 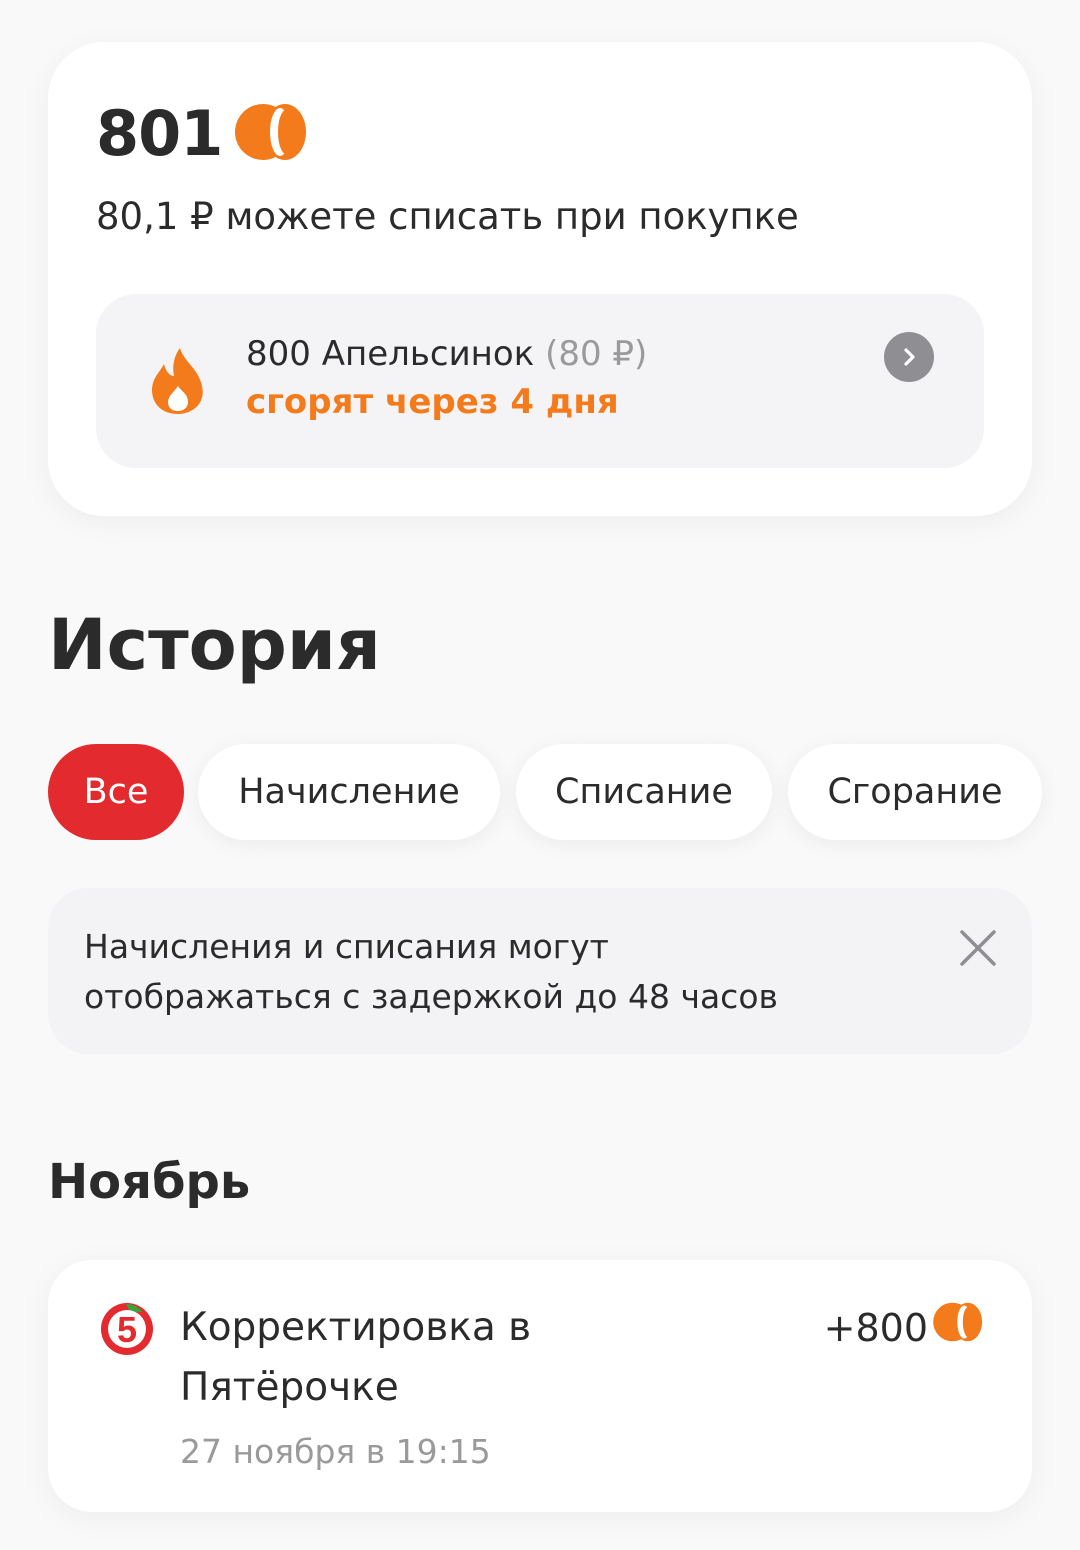 I want to click on balance-subtitle: 80,1 ₽ можете списать при покупке, so click(x=447, y=216).